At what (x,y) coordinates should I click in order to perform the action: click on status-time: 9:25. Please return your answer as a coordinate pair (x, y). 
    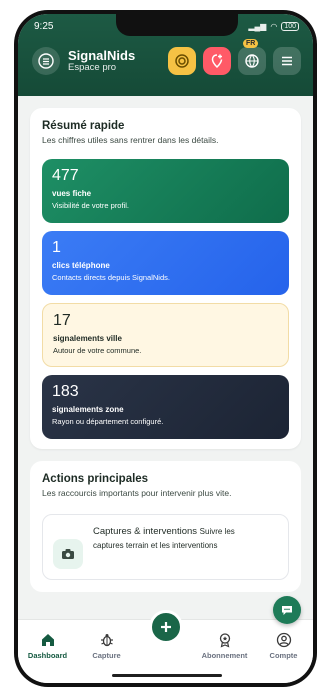
    Looking at the image, I should click on (44, 26).